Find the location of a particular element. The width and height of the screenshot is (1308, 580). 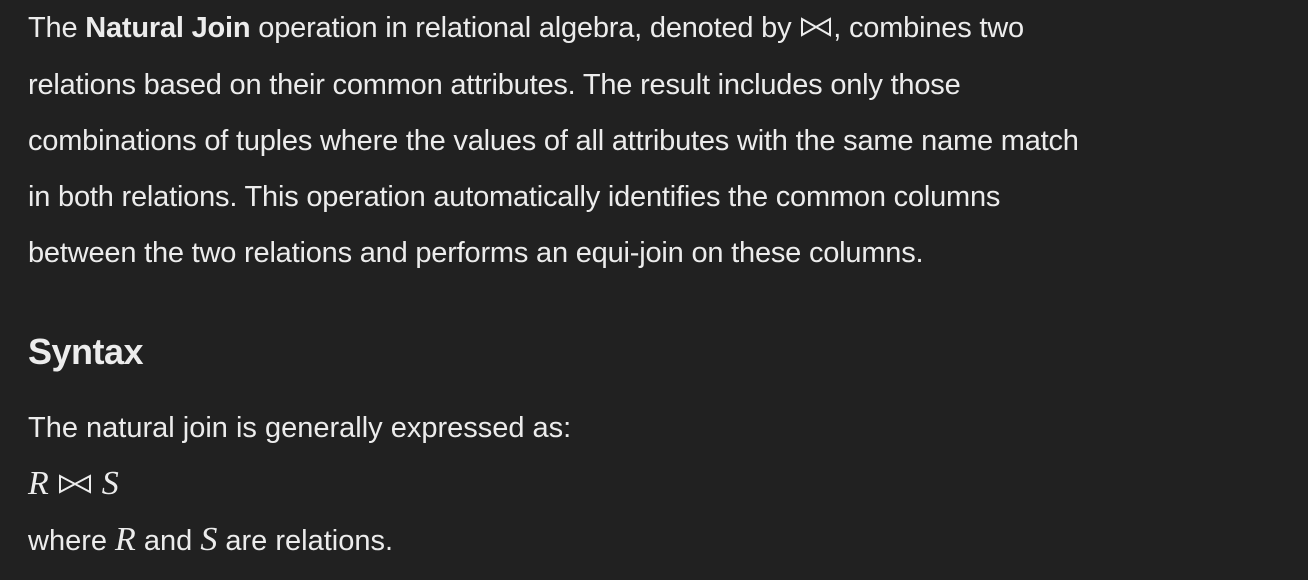

where-clause: where R and S are relations. is located at coordinates (210, 540).